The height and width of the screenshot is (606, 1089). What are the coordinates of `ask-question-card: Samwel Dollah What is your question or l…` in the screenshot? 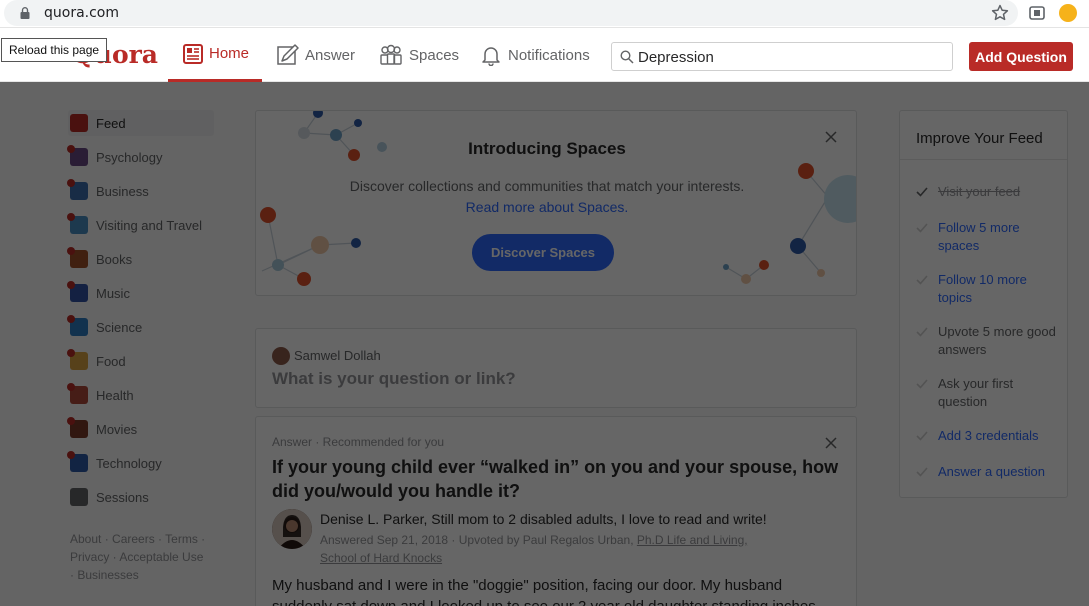 It's located at (556, 368).